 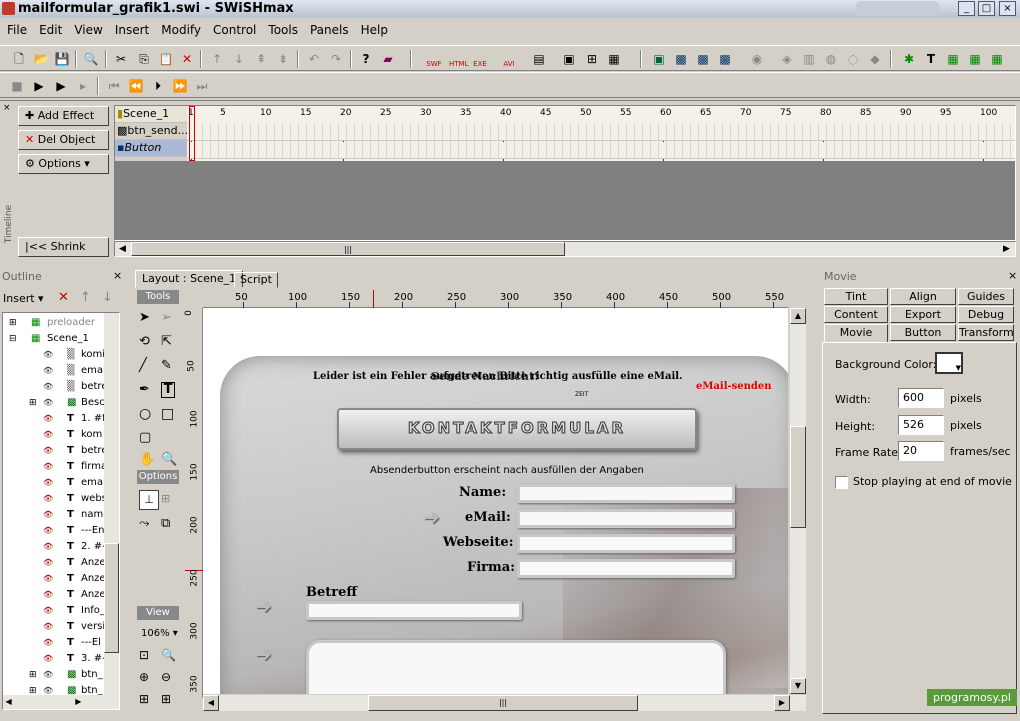 I want to click on snap-option-icon: ⊥, so click(x=149, y=500).